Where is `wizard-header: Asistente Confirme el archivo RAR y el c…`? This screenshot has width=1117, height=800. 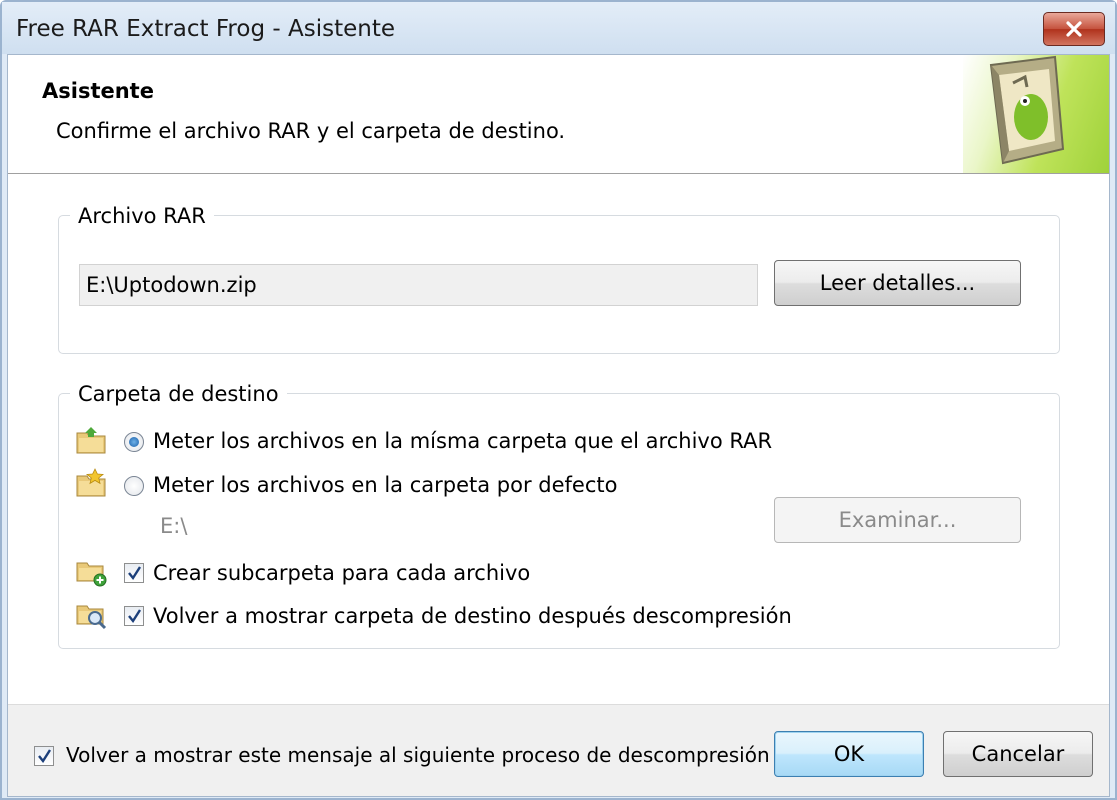
wizard-header: Asistente Confirme el archivo RAR y el c… is located at coordinates (558, 114).